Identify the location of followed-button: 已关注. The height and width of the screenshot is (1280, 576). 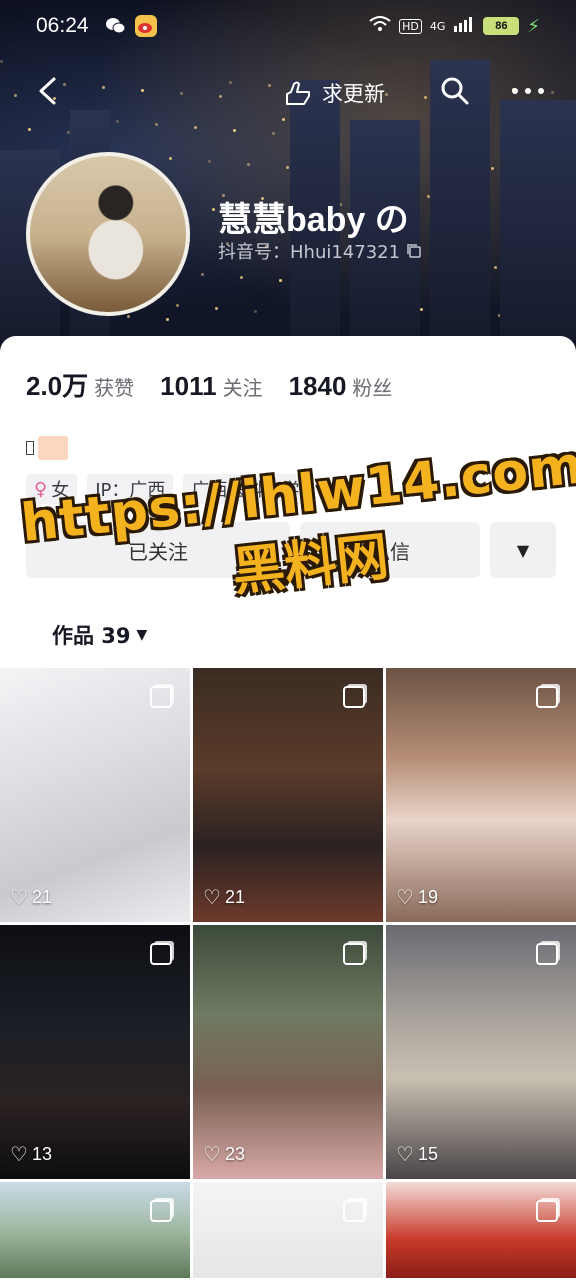
(158, 550).